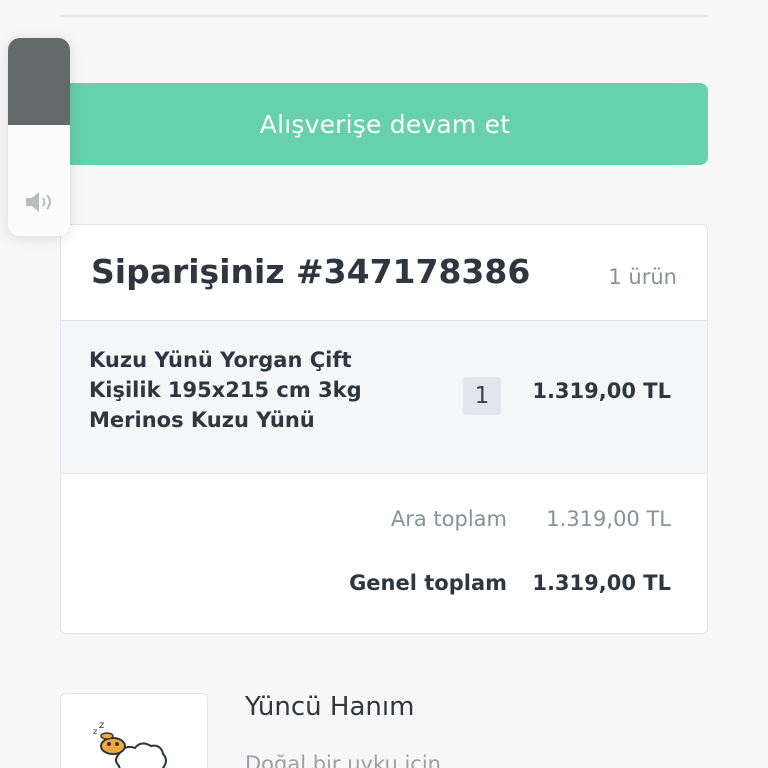  I want to click on continue-shopping-button: Alışverişe devam et, so click(385, 124).